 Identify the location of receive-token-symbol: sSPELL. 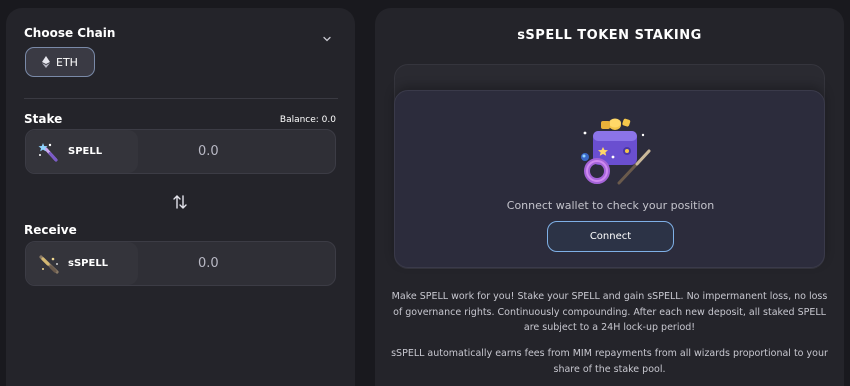
(88, 263).